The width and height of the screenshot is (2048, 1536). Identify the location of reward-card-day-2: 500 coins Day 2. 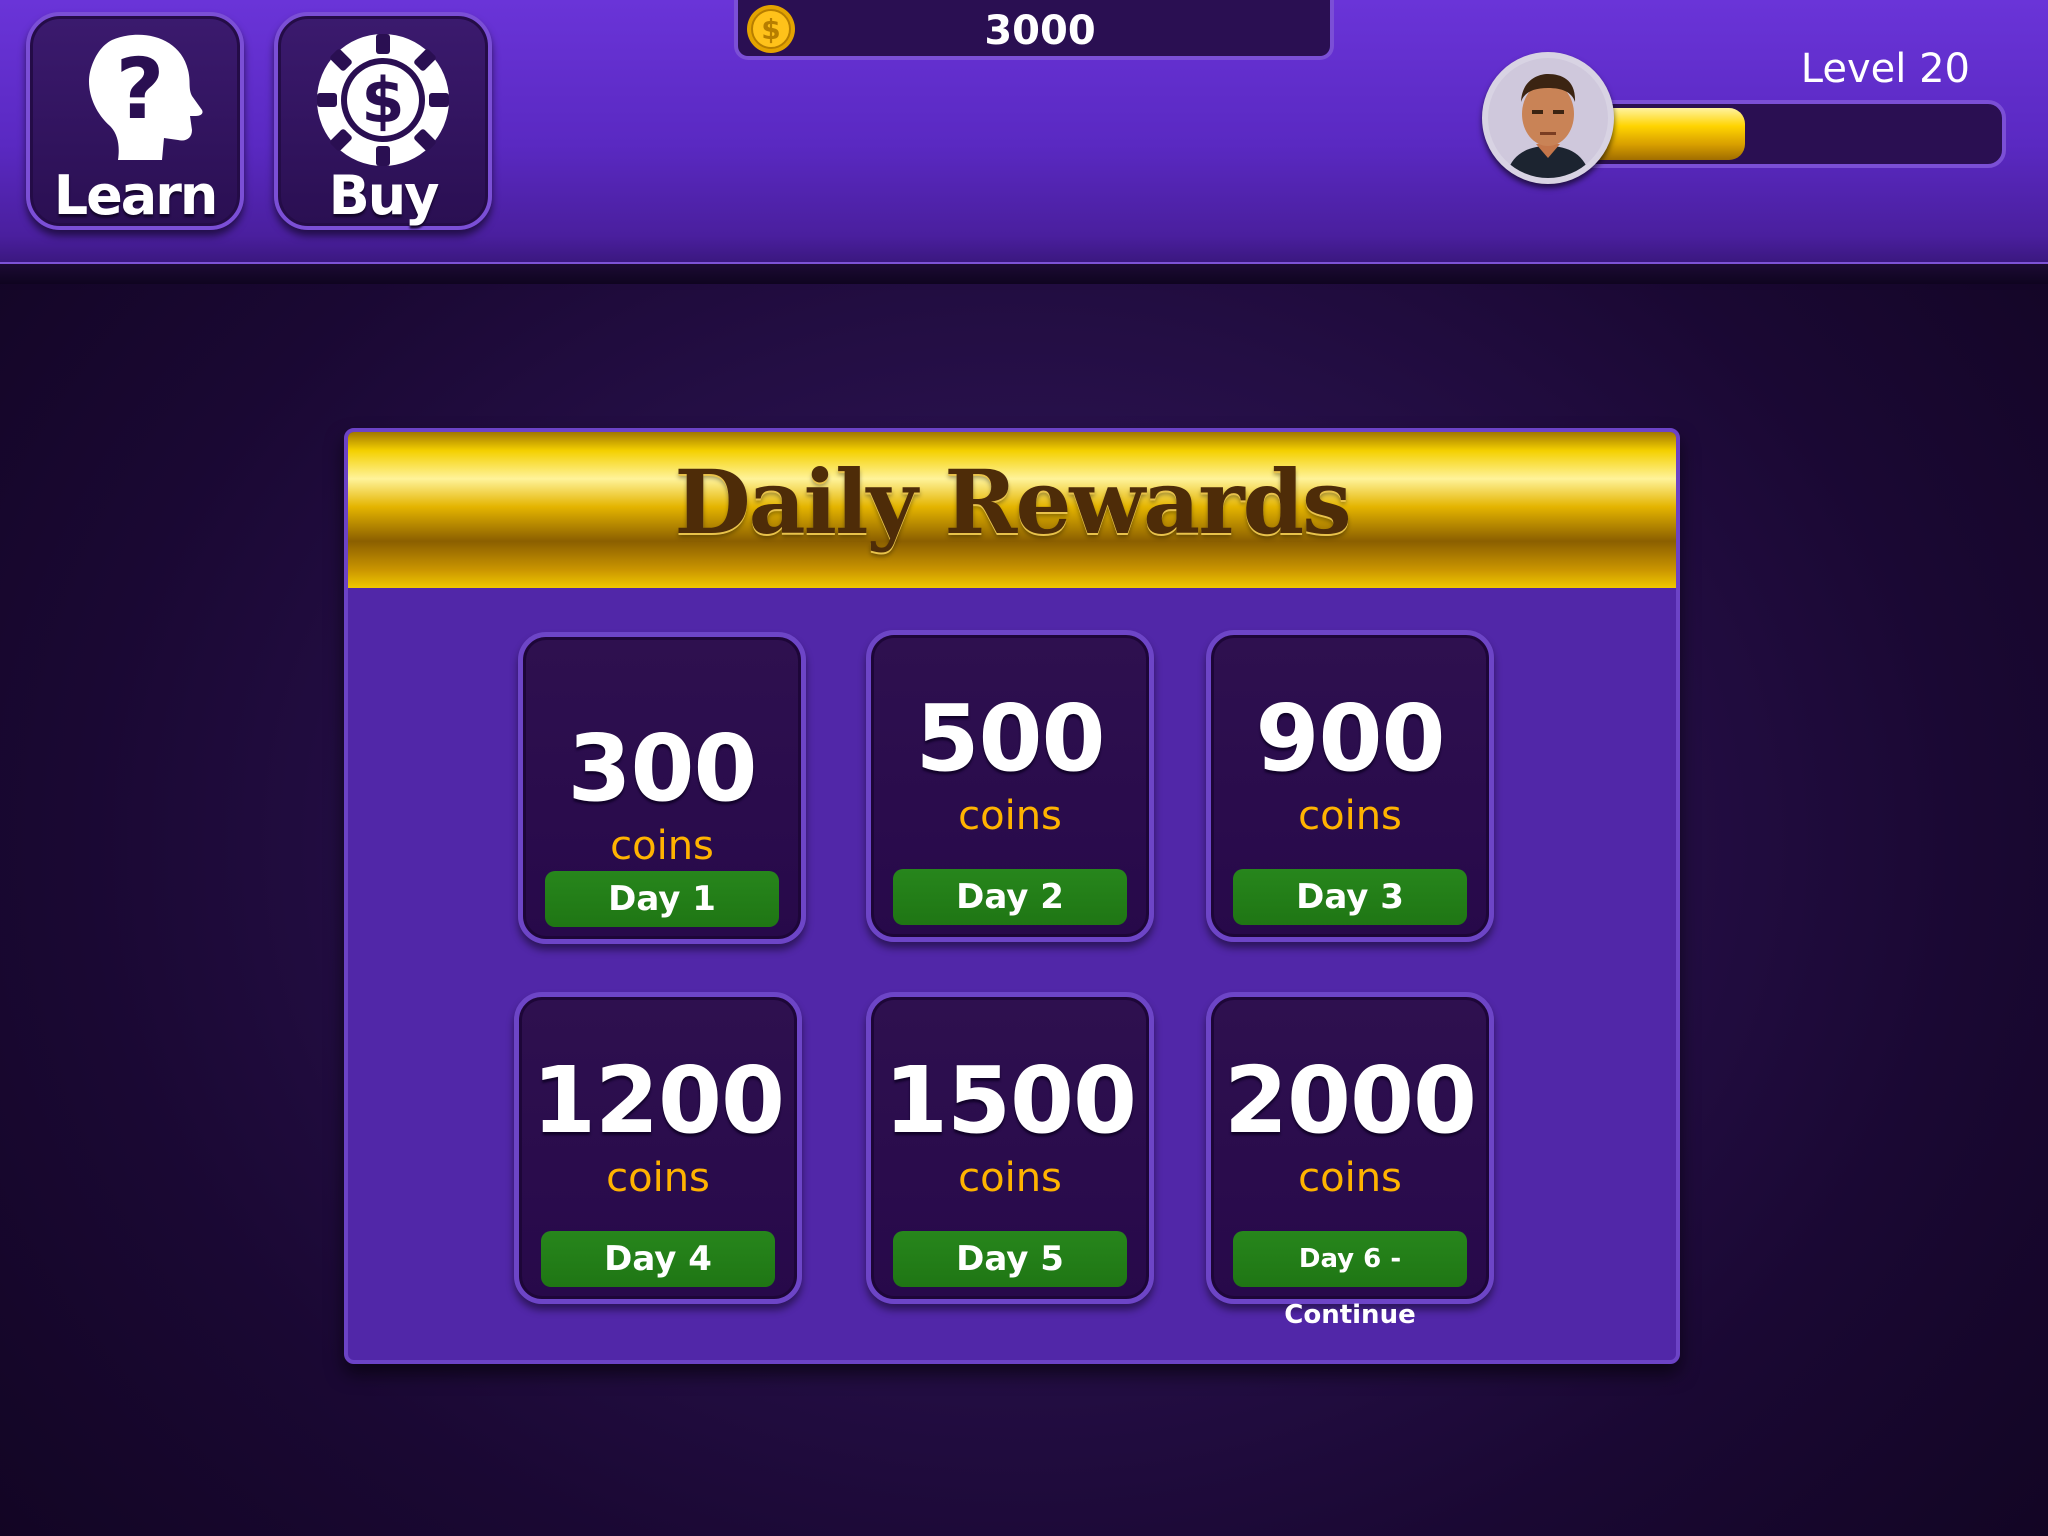
(1010, 786).